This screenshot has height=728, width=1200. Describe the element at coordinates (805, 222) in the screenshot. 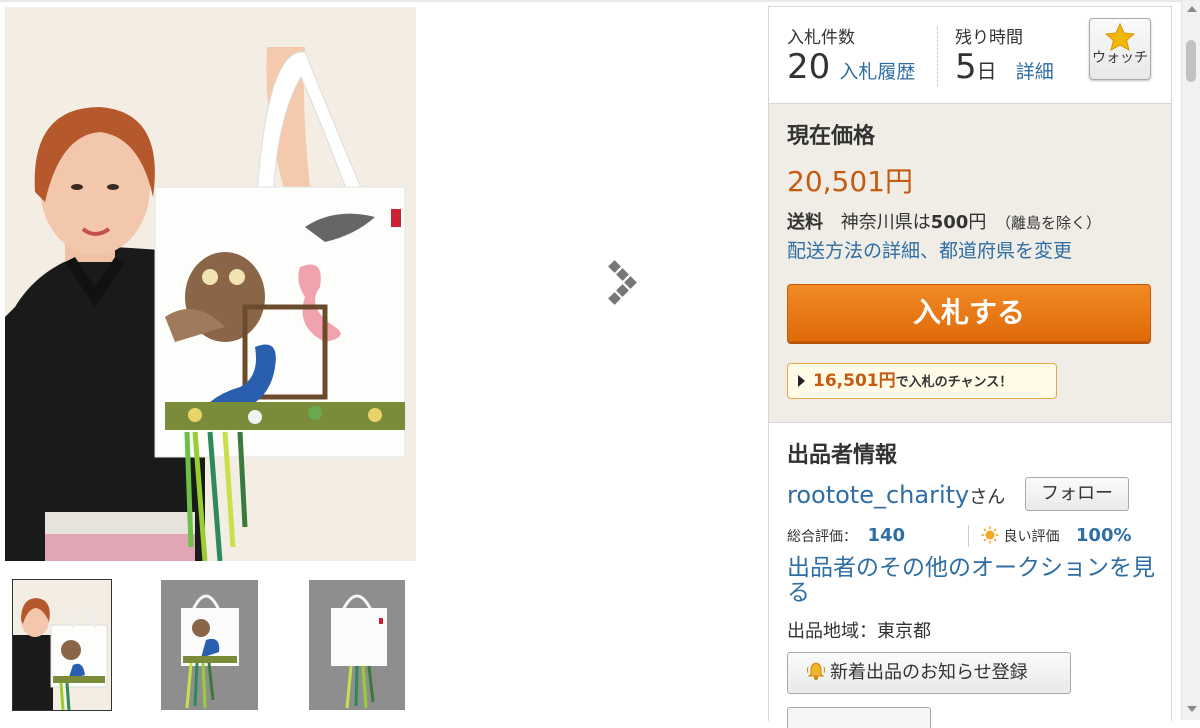

I see `shipping-label: 送料` at that location.